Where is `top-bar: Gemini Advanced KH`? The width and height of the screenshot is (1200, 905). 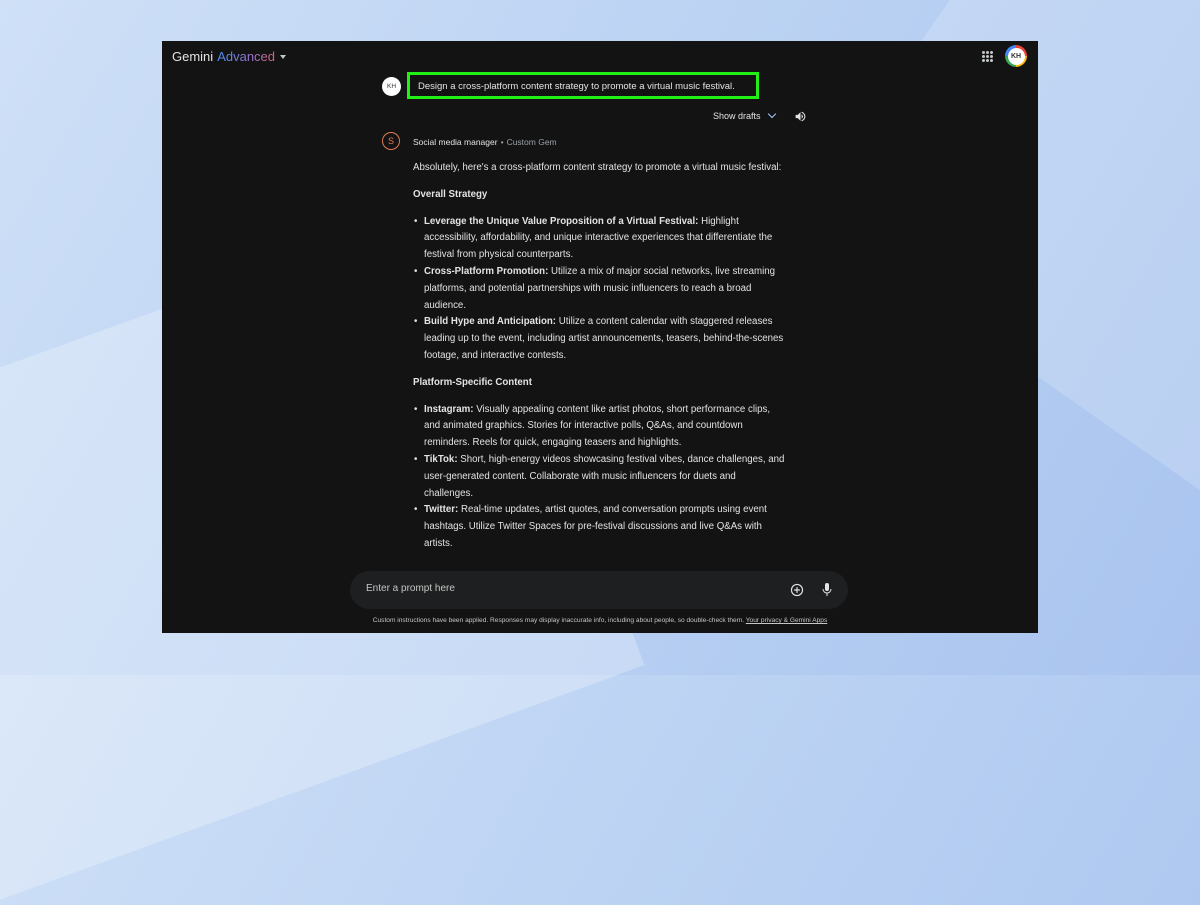
top-bar: Gemini Advanced KH is located at coordinates (600, 57).